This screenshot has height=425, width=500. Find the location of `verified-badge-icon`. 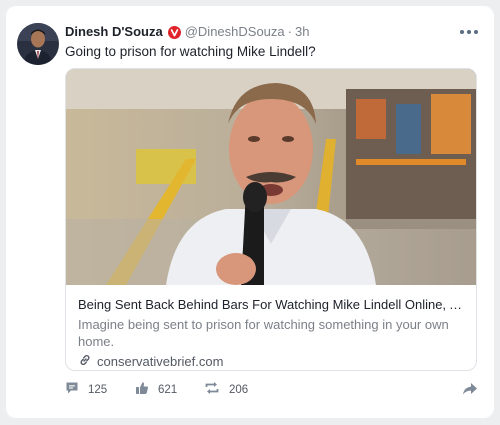

verified-badge-icon is located at coordinates (174, 32).